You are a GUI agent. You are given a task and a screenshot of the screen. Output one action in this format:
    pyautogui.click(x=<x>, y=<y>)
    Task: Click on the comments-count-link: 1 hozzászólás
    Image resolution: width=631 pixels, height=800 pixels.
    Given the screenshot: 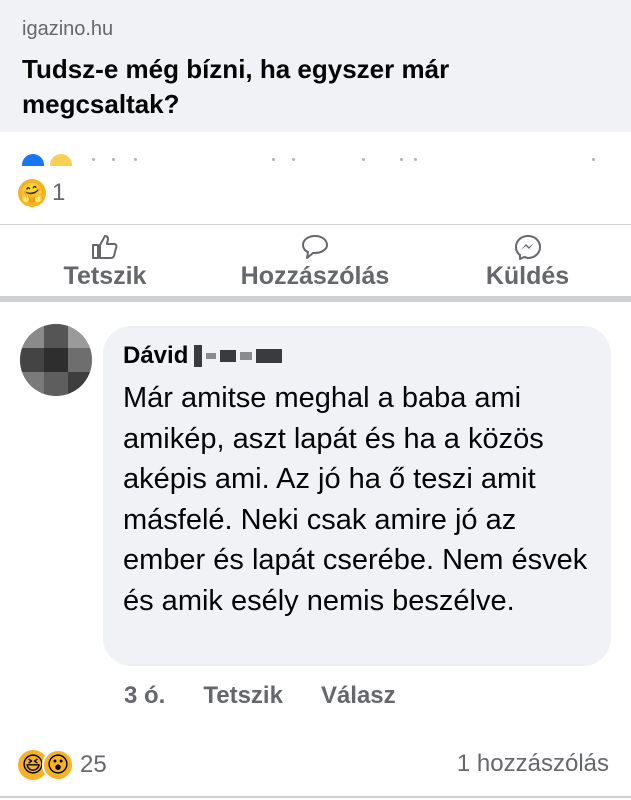 What is the action you would take?
    pyautogui.click(x=533, y=764)
    